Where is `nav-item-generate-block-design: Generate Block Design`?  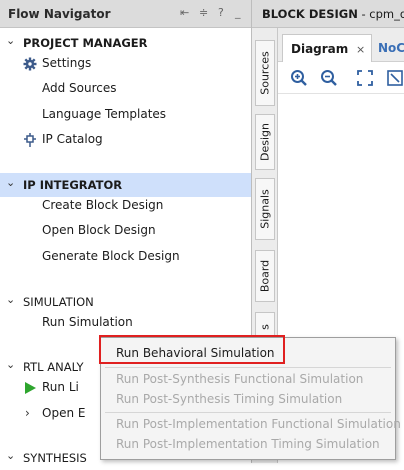
nav-item-generate-block-design: Generate Block Design is located at coordinates (111, 259).